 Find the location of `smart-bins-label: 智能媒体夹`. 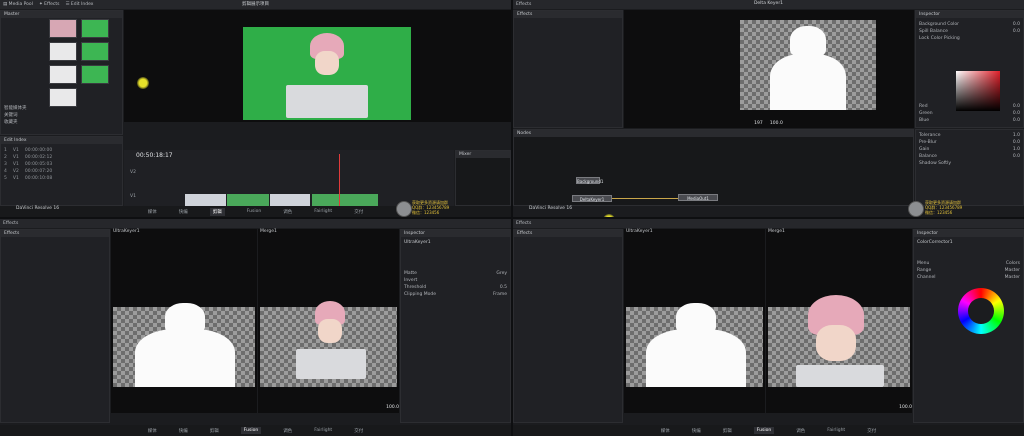

smart-bins-label: 智能媒体夹 is located at coordinates (15, 108).